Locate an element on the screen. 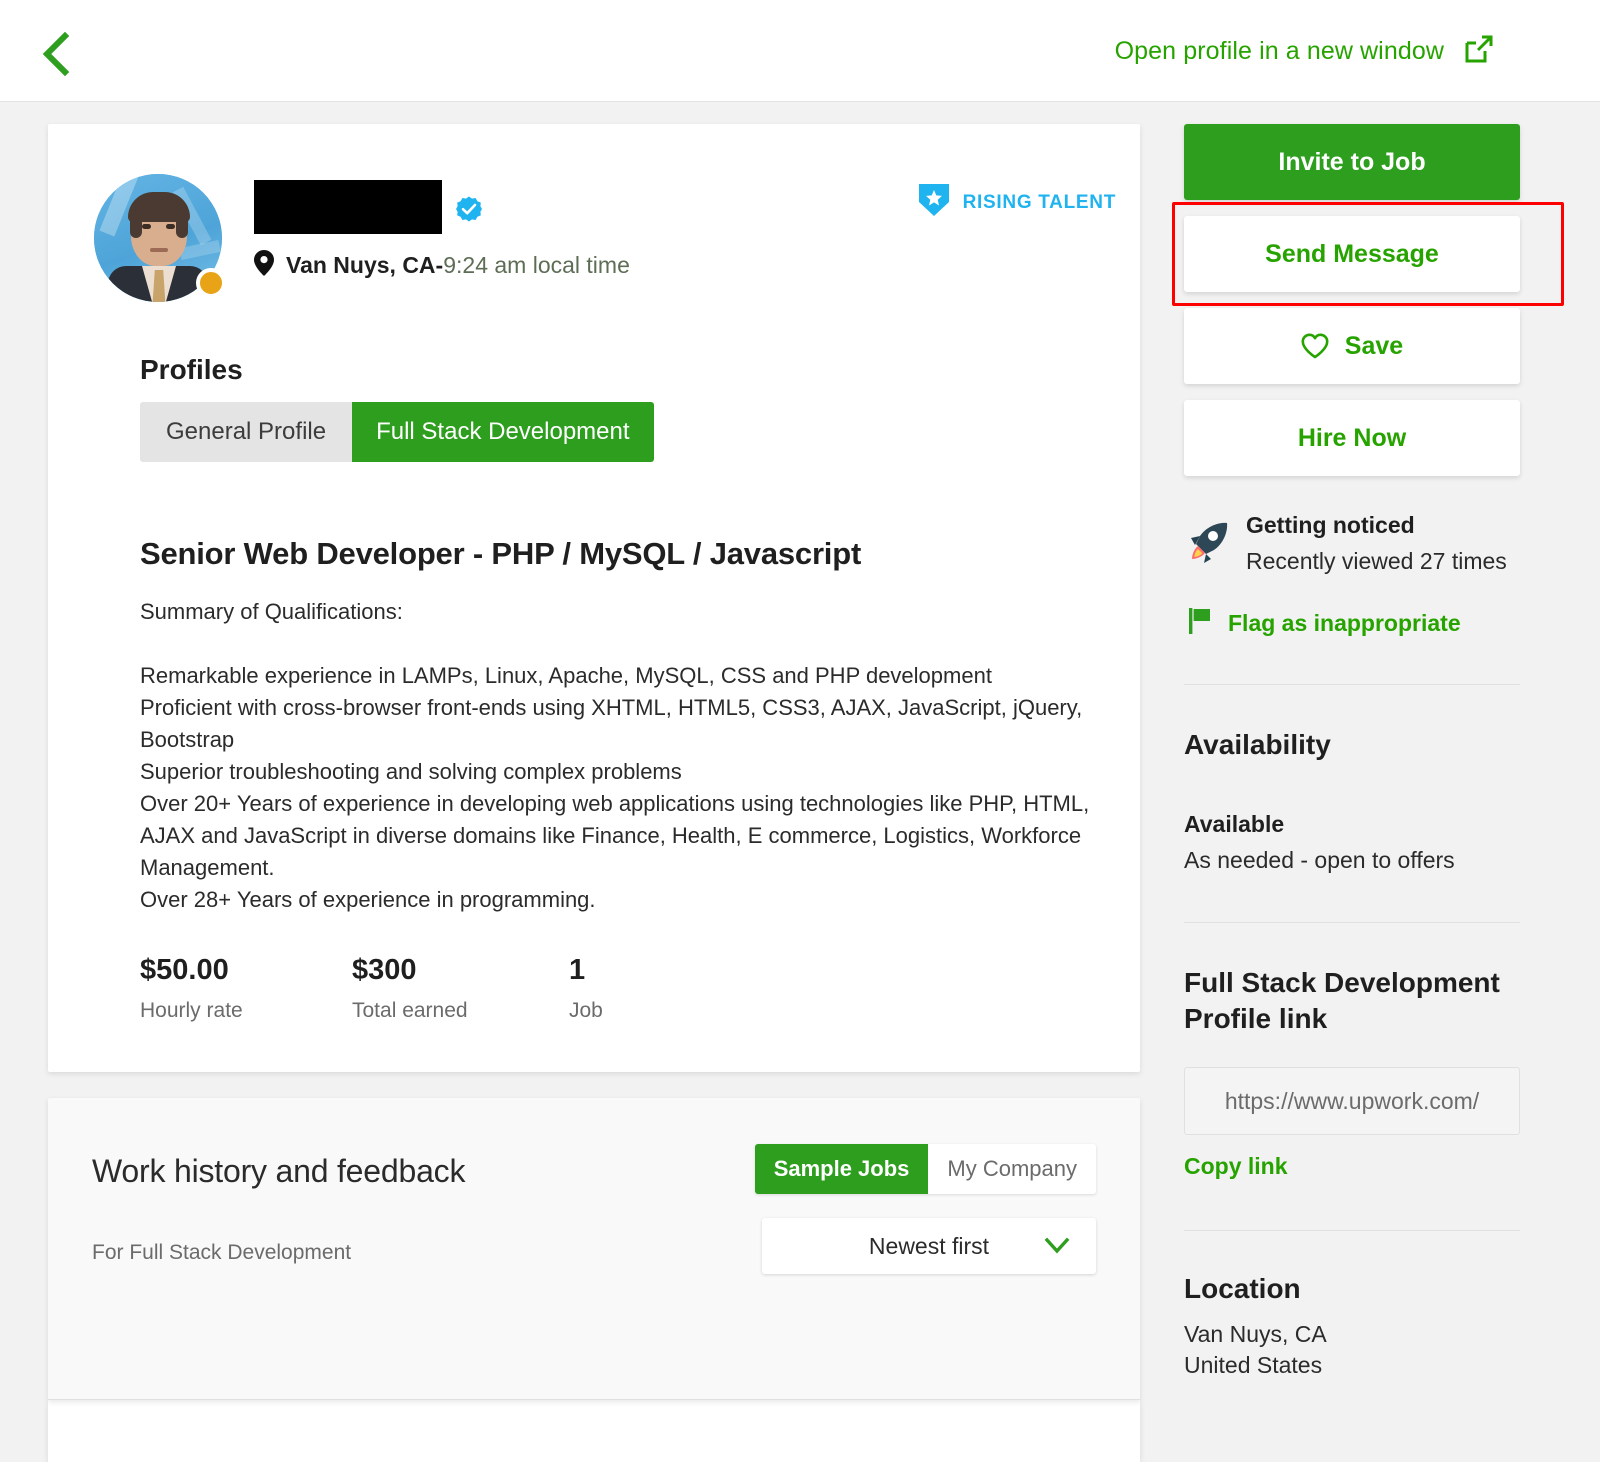  avatar is located at coordinates (160, 238).